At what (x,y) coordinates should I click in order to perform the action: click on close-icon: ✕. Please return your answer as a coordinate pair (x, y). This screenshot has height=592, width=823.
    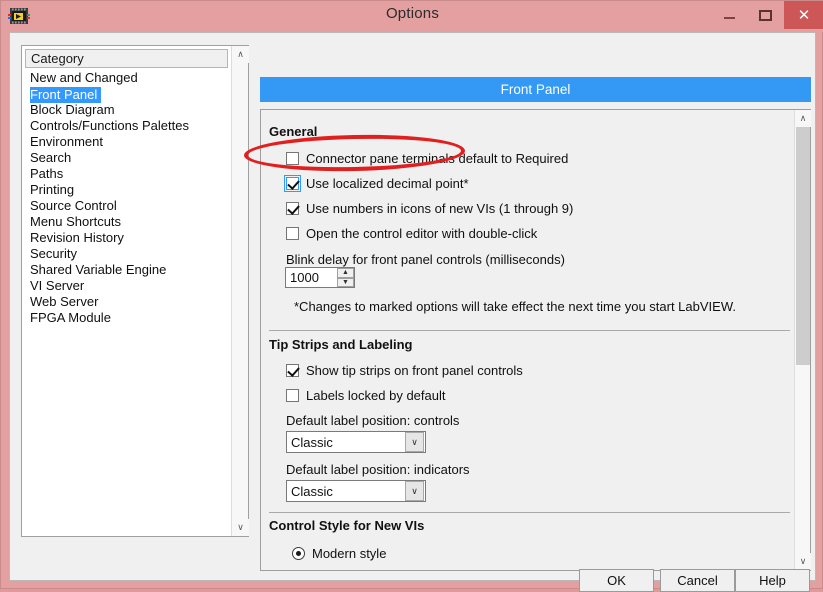
    Looking at the image, I should click on (804, 15).